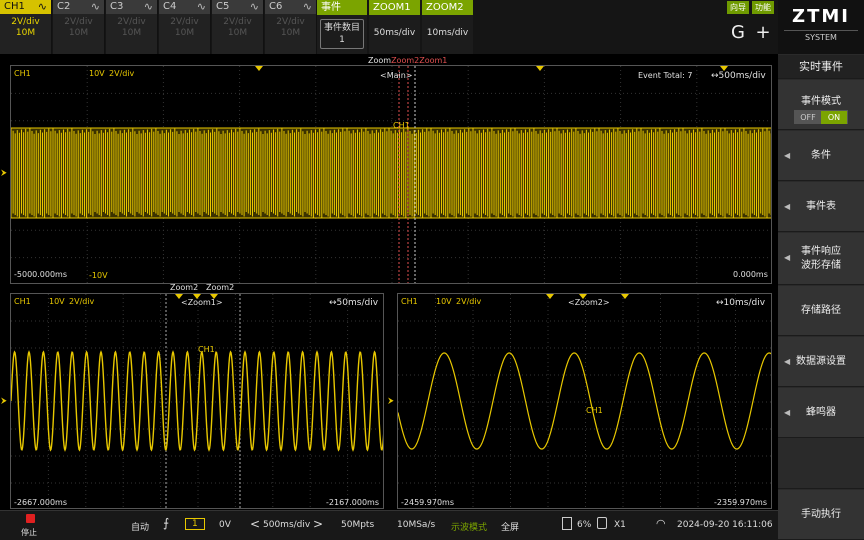 This screenshot has width=864, height=540. I want to click on zoom1-timebase: 50ms/div, so click(394, 33).